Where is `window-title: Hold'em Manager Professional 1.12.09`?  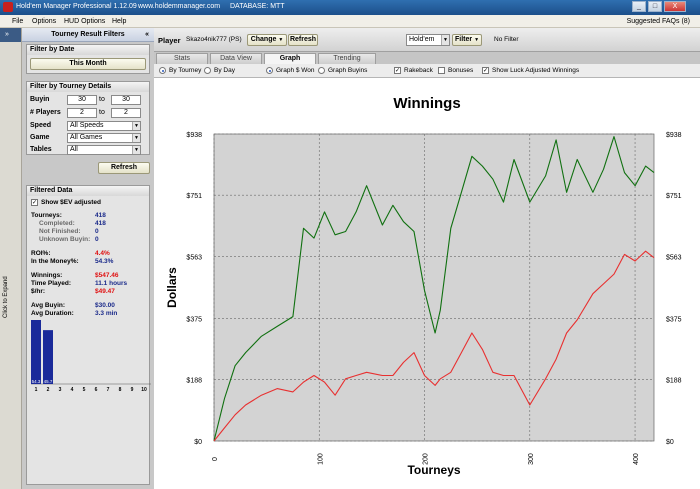 window-title: Hold'em Manager Professional 1.12.09 is located at coordinates (76, 6).